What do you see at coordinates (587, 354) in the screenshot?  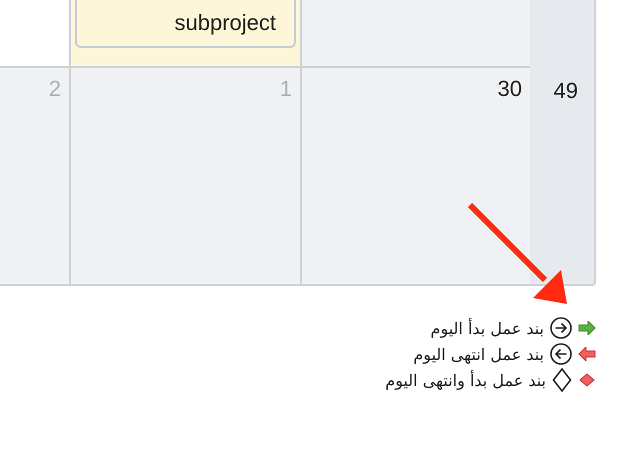 I see `arrow-left-icon` at bounding box center [587, 354].